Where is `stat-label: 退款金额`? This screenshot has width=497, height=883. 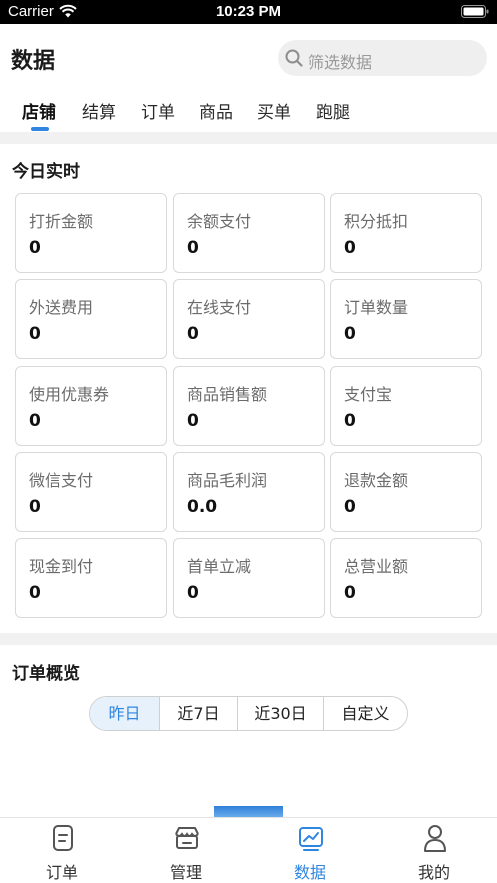 stat-label: 退款金额 is located at coordinates (376, 480).